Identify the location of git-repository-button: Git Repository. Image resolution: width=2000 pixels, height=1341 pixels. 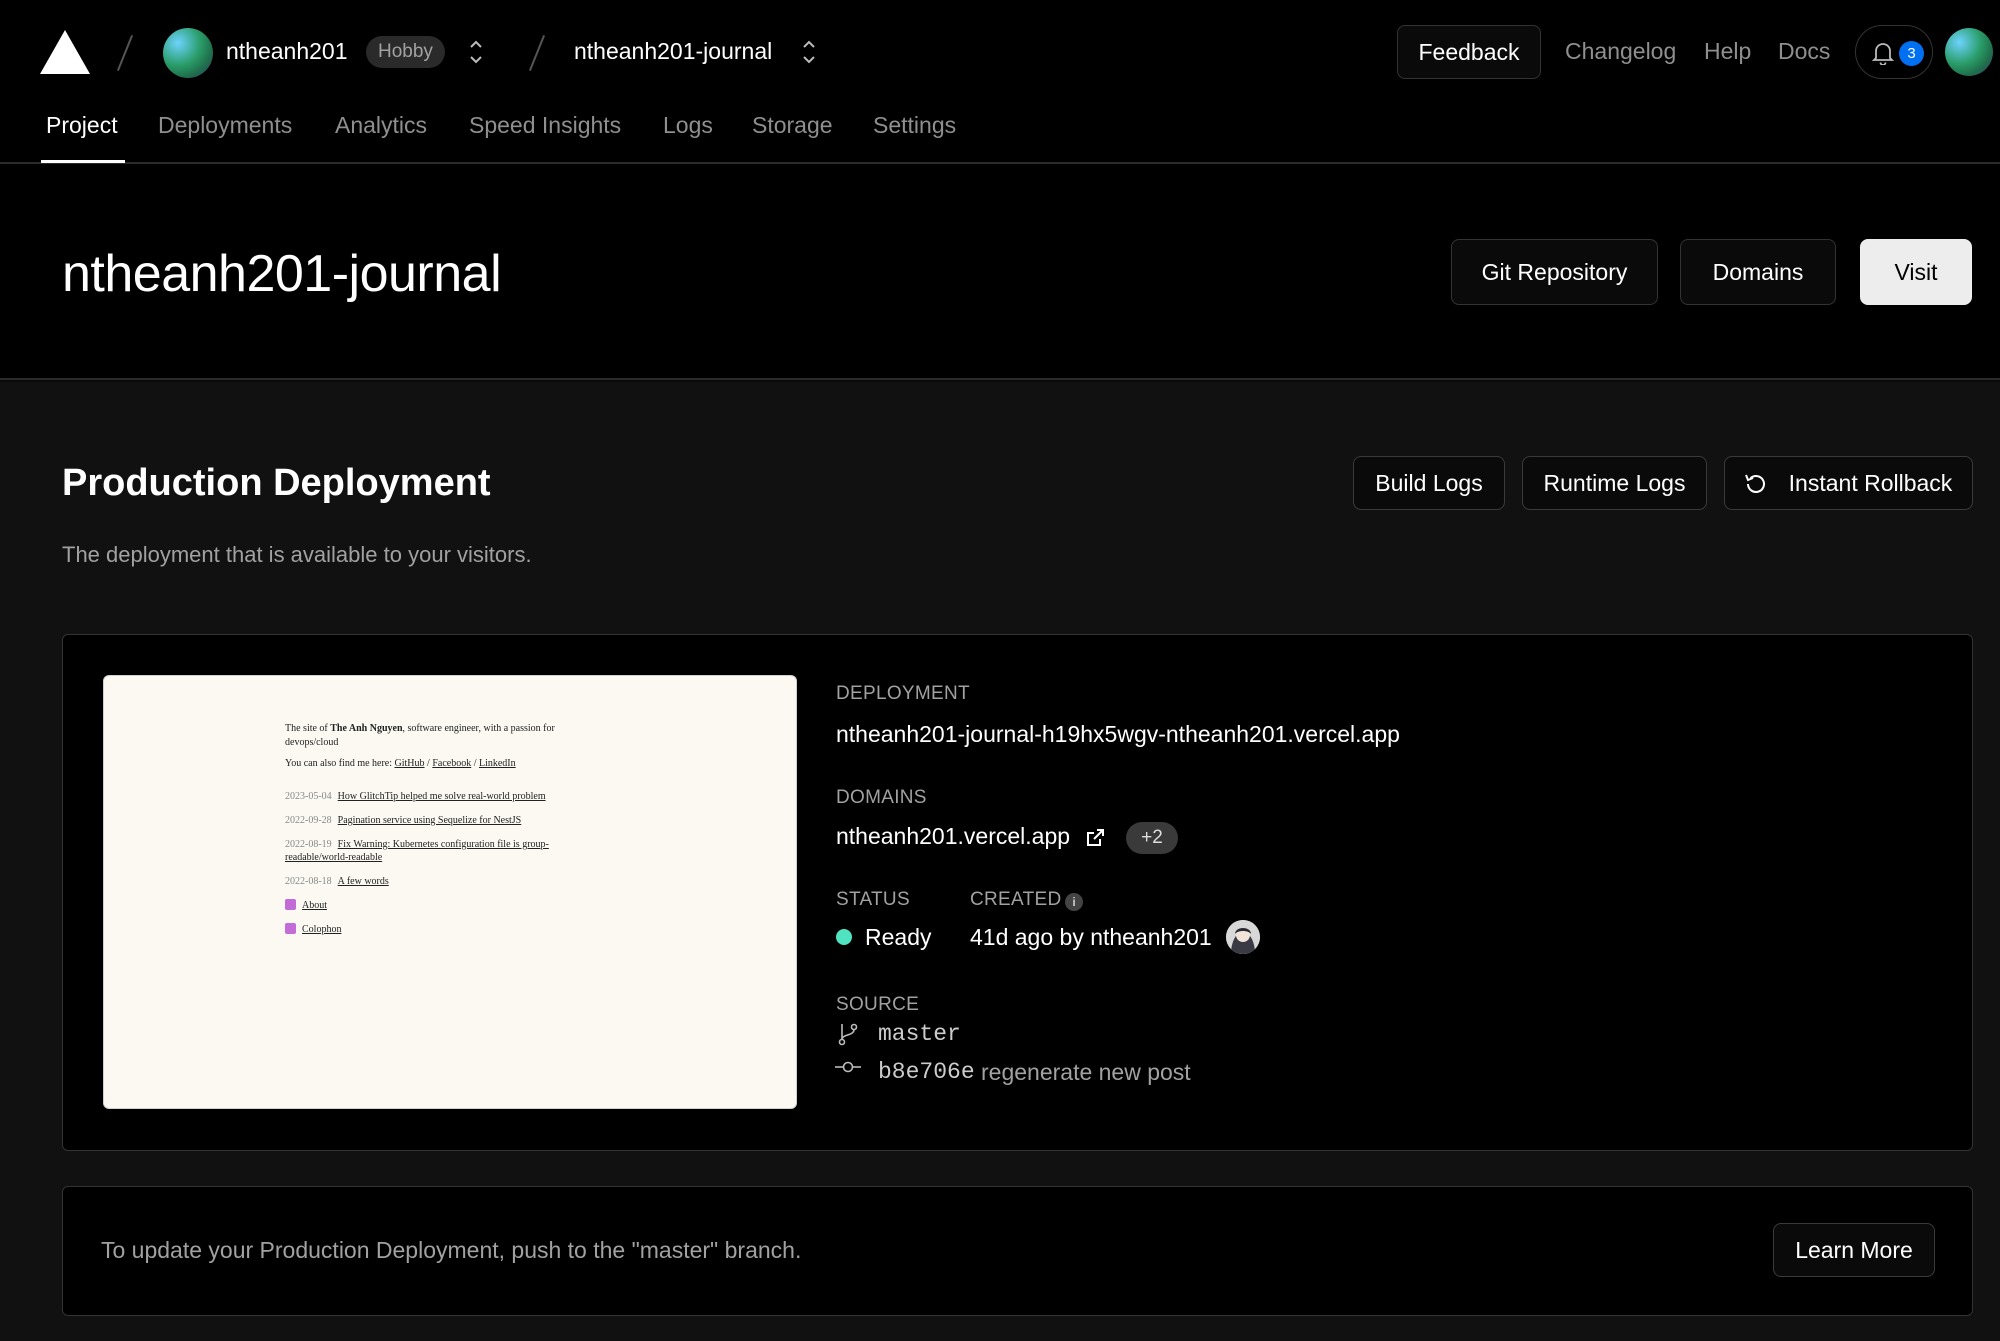
(1554, 272).